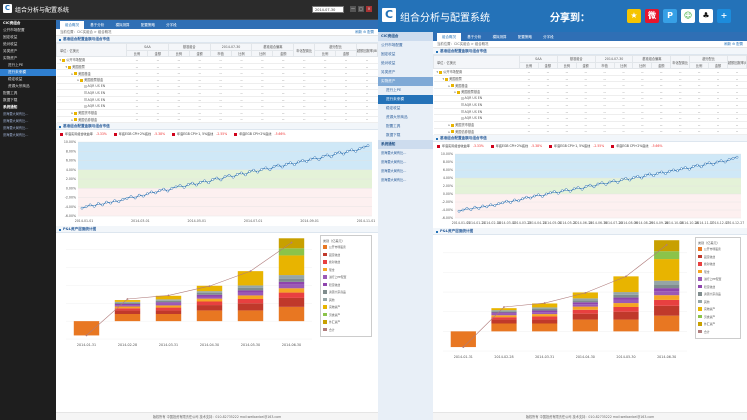 The image size is (747, 420). What do you see at coordinates (217, 120) in the screenshot?
I see `table-row: ▸ 美国债券基金 -- -- -- -- -- -- -- -- -- -- -- --` at bounding box center [217, 120].